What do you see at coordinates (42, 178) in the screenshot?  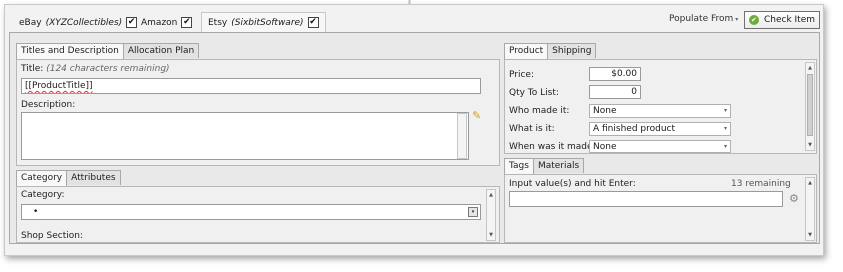 I see `tab-category: Category` at bounding box center [42, 178].